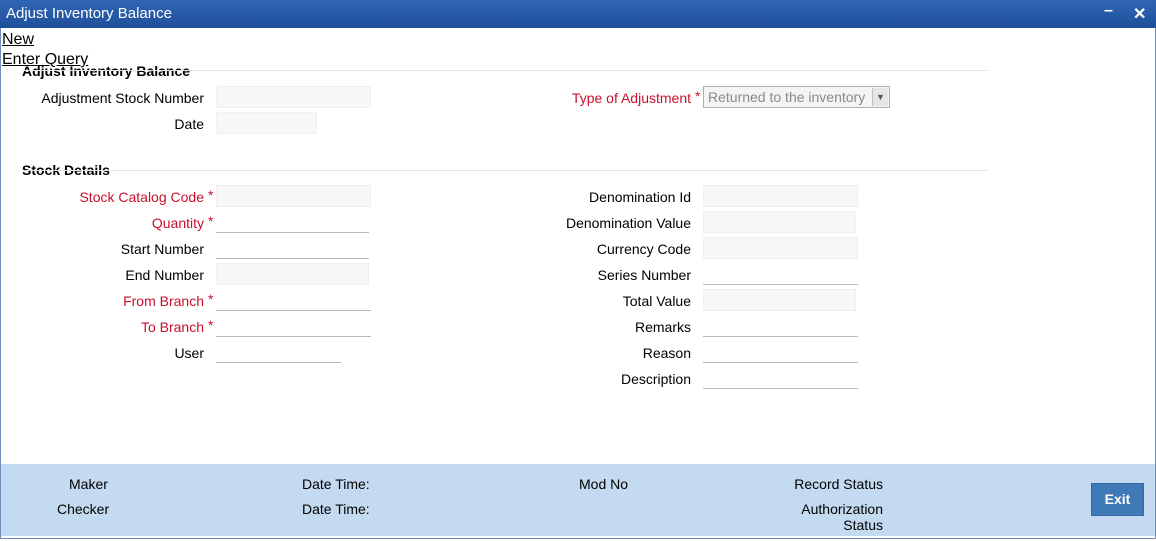  What do you see at coordinates (278, 352) in the screenshot?
I see `user-field` at bounding box center [278, 352].